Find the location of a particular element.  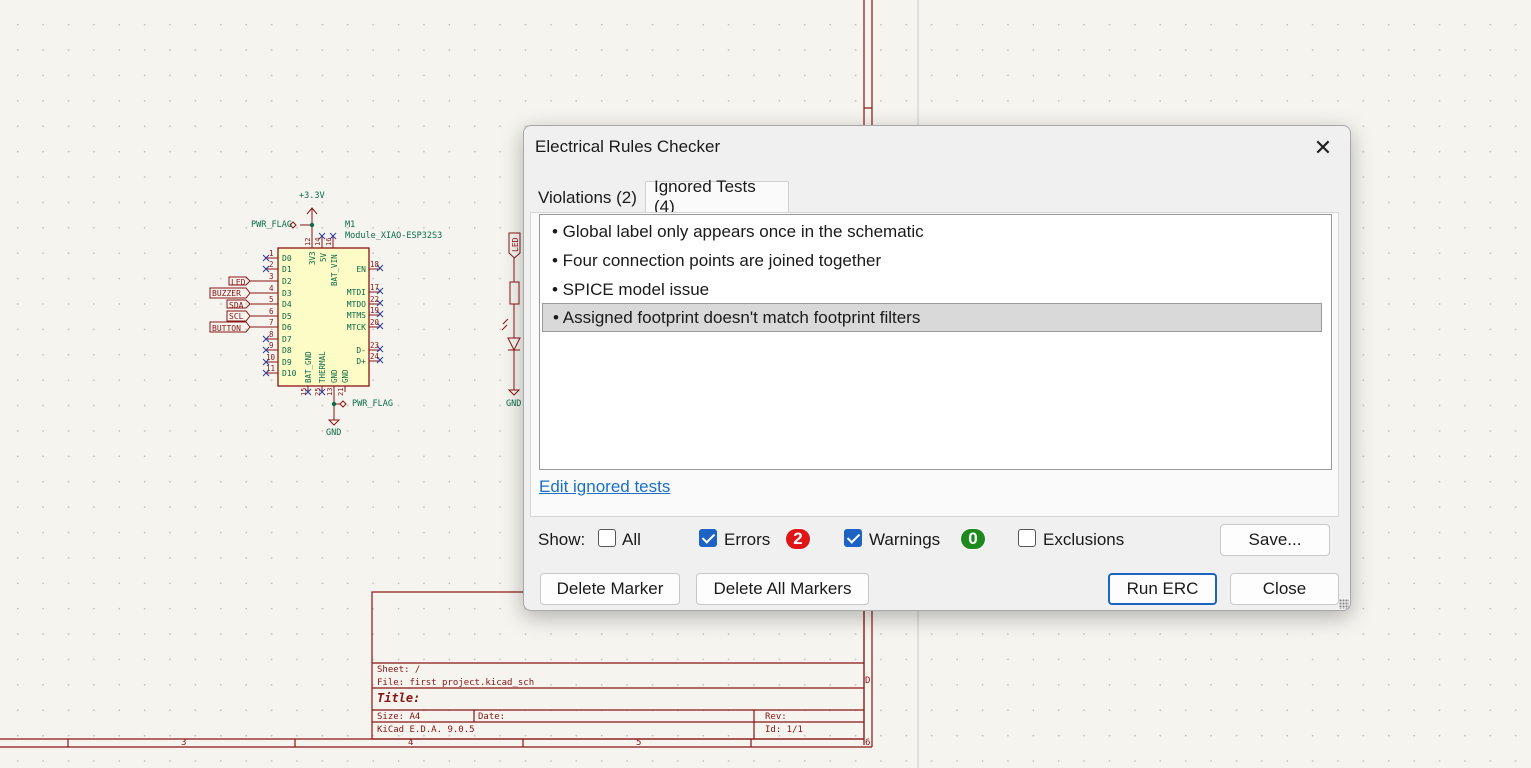

ref-designator: M1 is located at coordinates (350, 225).